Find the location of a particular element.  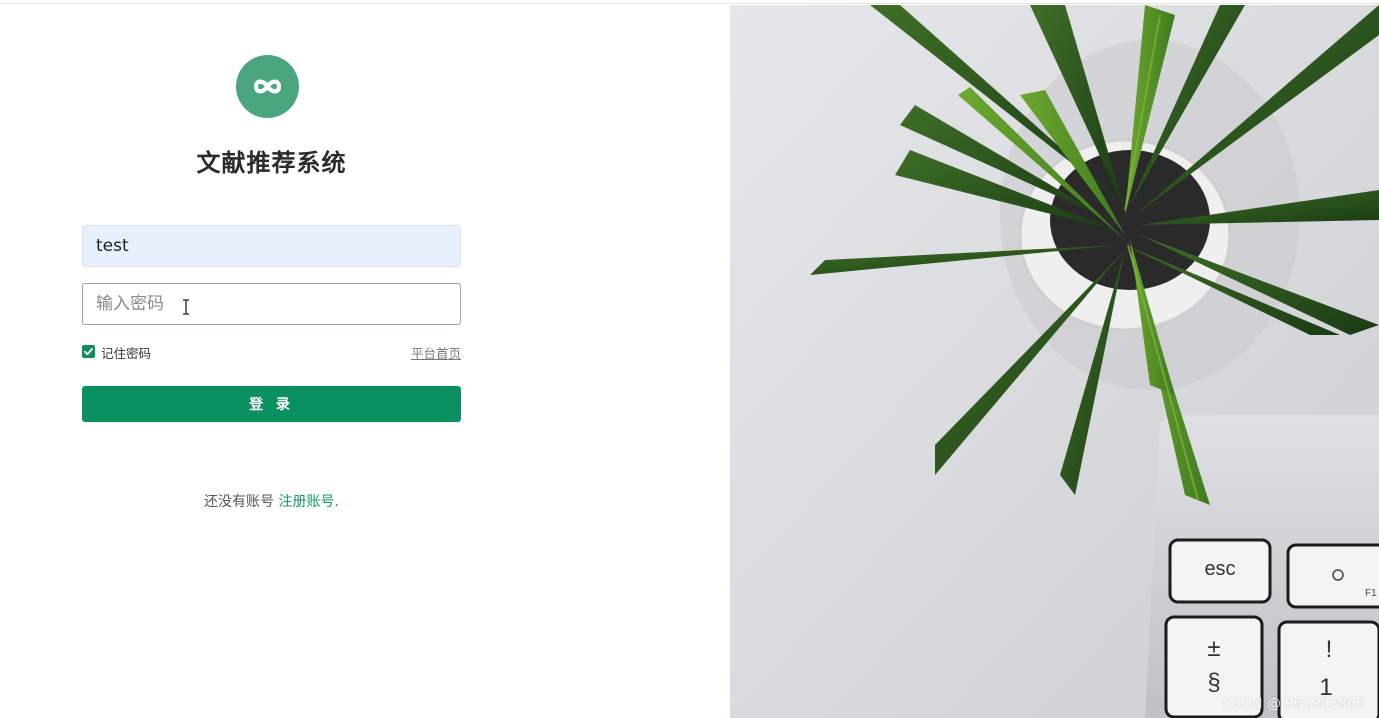

remember-checkbox is located at coordinates (88, 351).